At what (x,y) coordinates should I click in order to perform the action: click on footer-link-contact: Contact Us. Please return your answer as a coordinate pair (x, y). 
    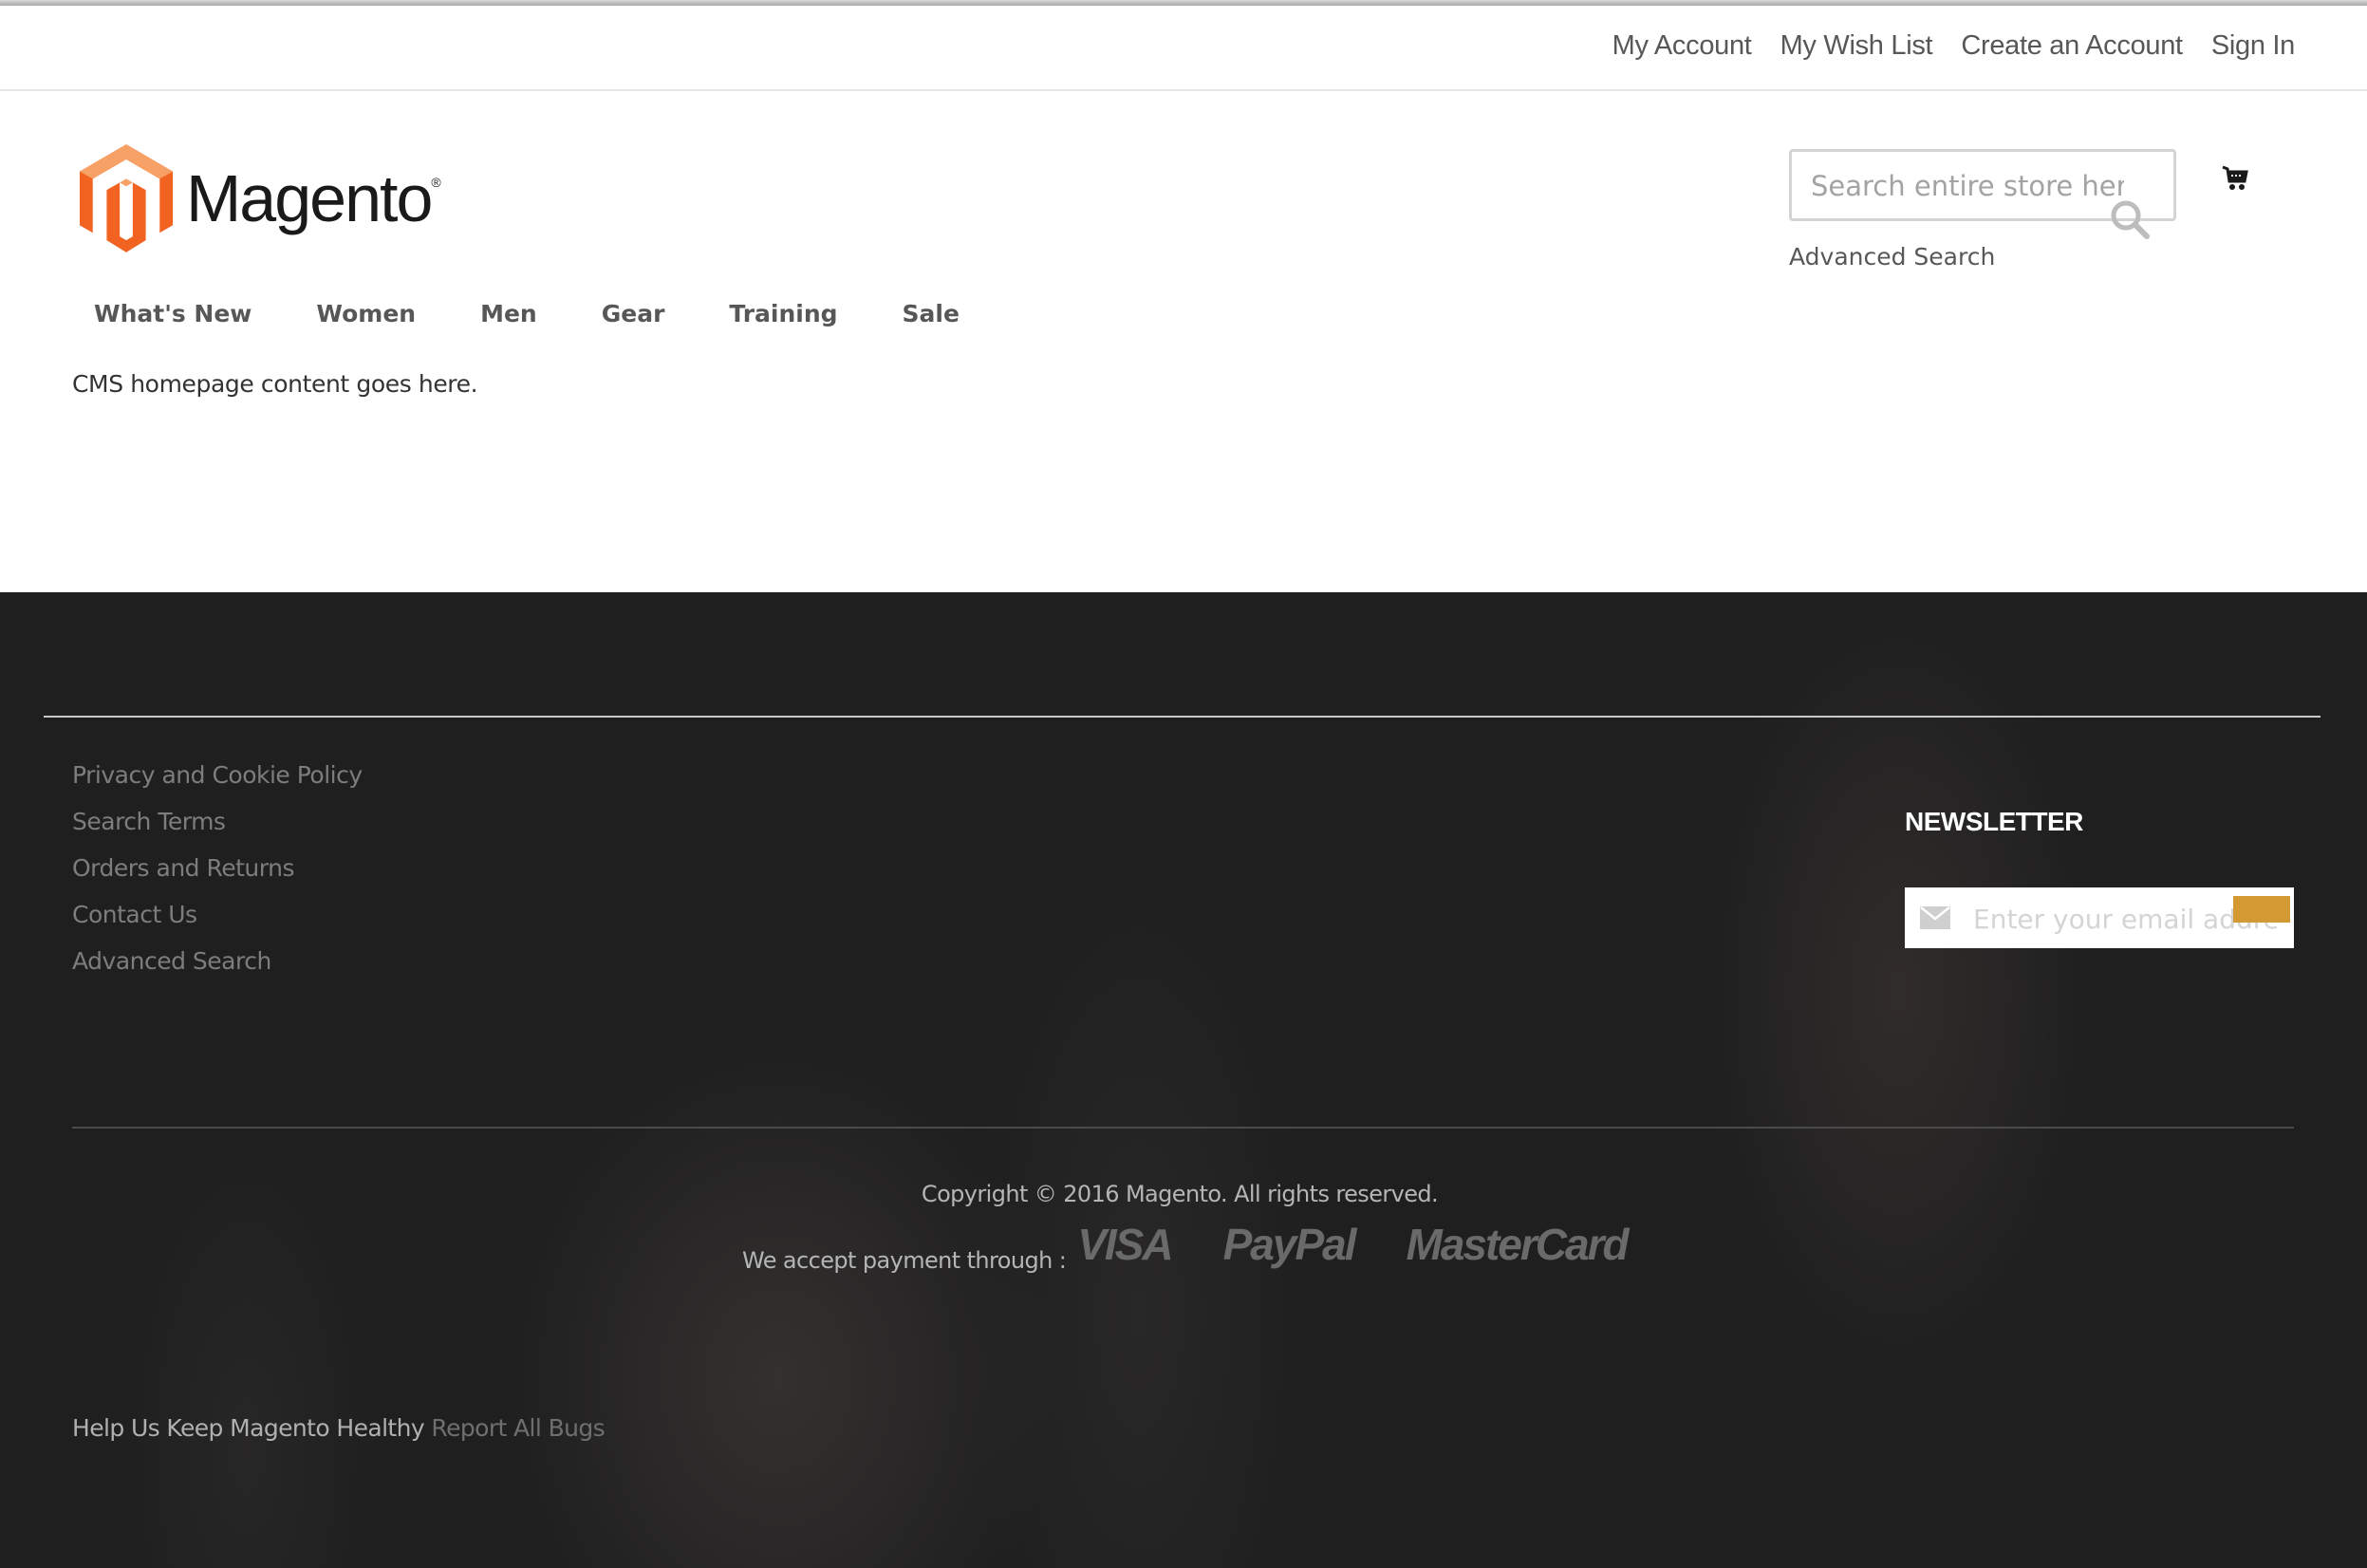
    Looking at the image, I should click on (217, 915).